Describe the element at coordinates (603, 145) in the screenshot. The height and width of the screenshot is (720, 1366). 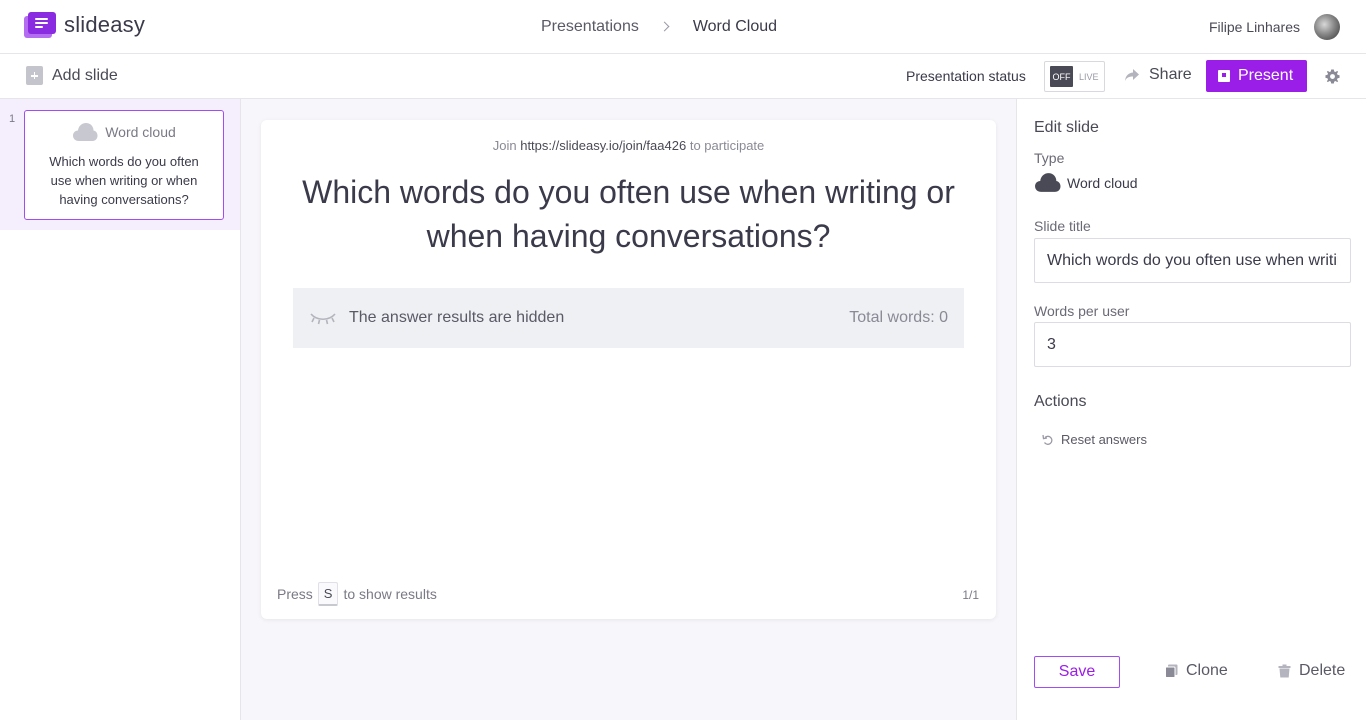
I see `join-url: https://slideasy.io/join/faa426` at that location.